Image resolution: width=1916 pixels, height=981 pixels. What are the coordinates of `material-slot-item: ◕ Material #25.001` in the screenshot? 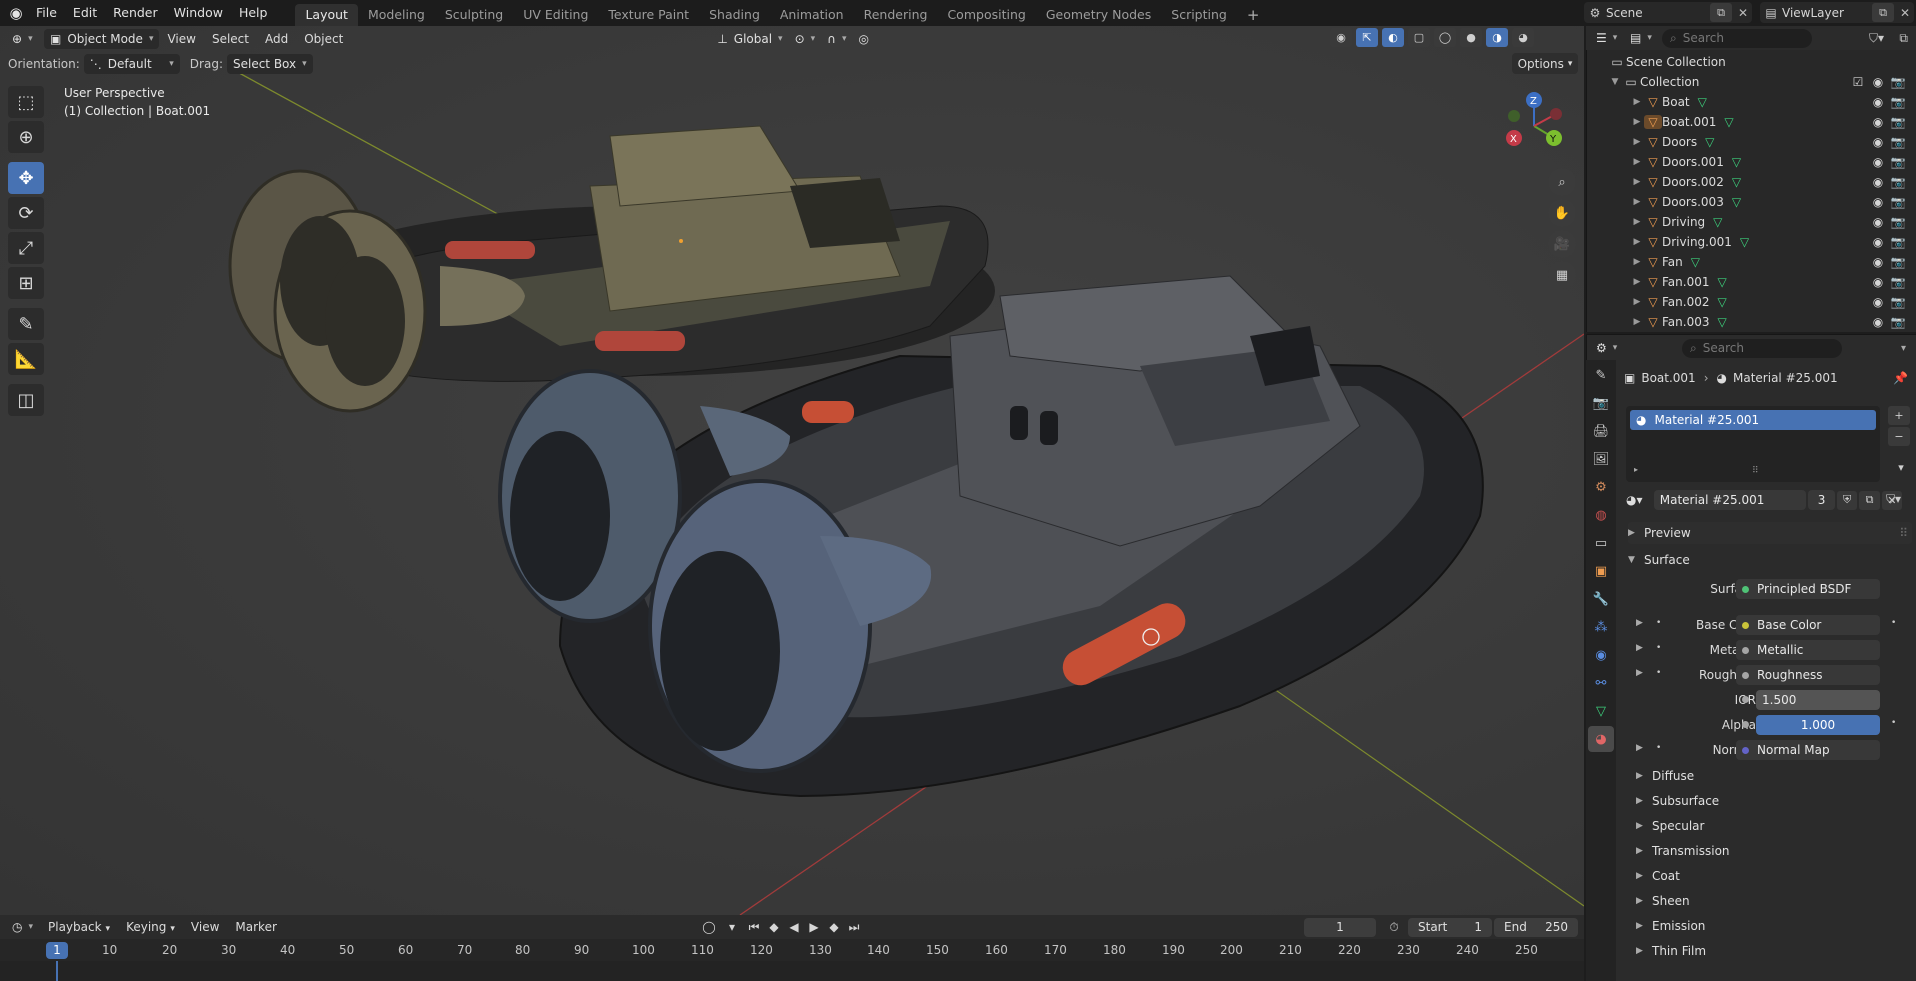 It's located at (1753, 420).